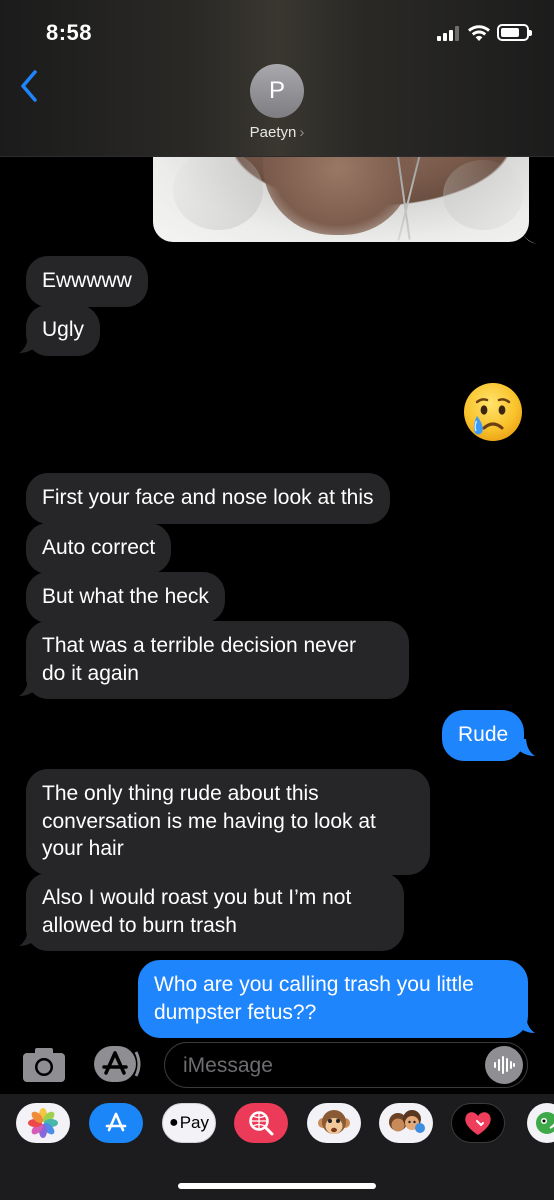  What do you see at coordinates (479, 33) in the screenshot?
I see `wifi-icon` at bounding box center [479, 33].